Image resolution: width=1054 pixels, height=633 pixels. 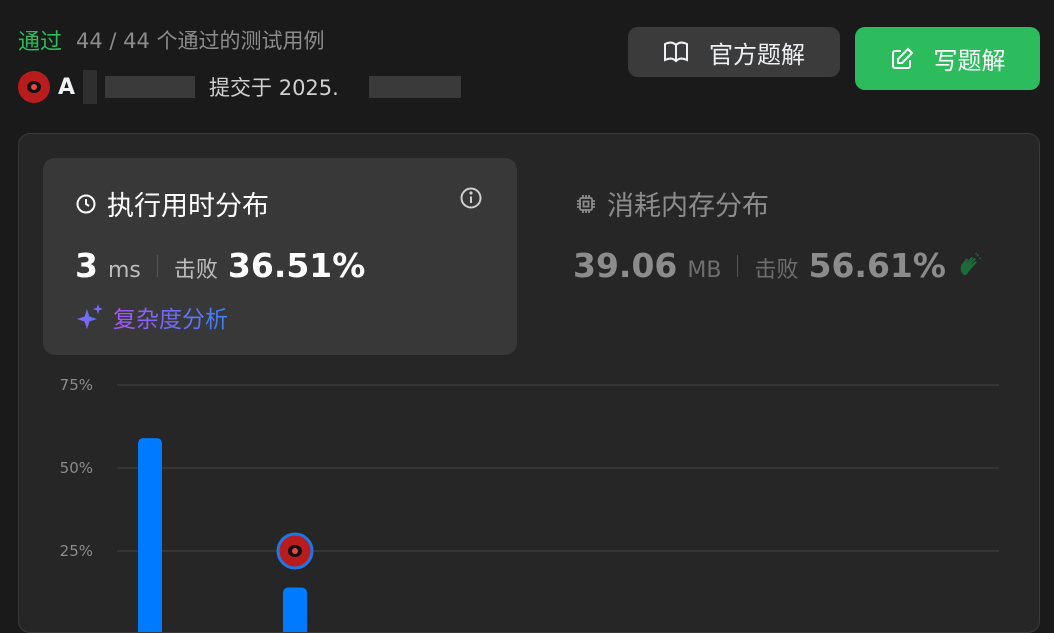 What do you see at coordinates (40, 42) in the screenshot?
I see `status-accepted: 通过` at bounding box center [40, 42].